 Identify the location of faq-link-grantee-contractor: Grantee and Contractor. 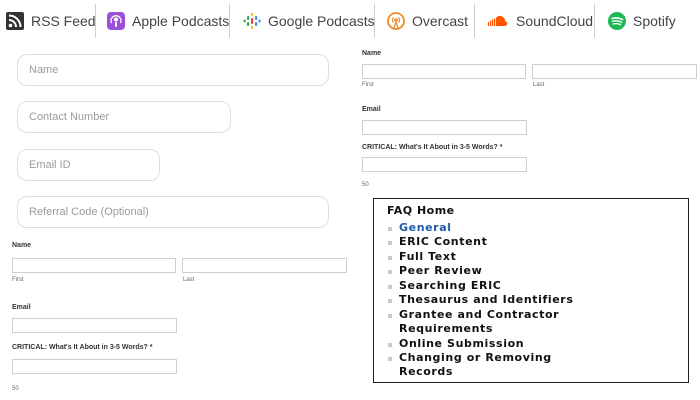
(479, 314).